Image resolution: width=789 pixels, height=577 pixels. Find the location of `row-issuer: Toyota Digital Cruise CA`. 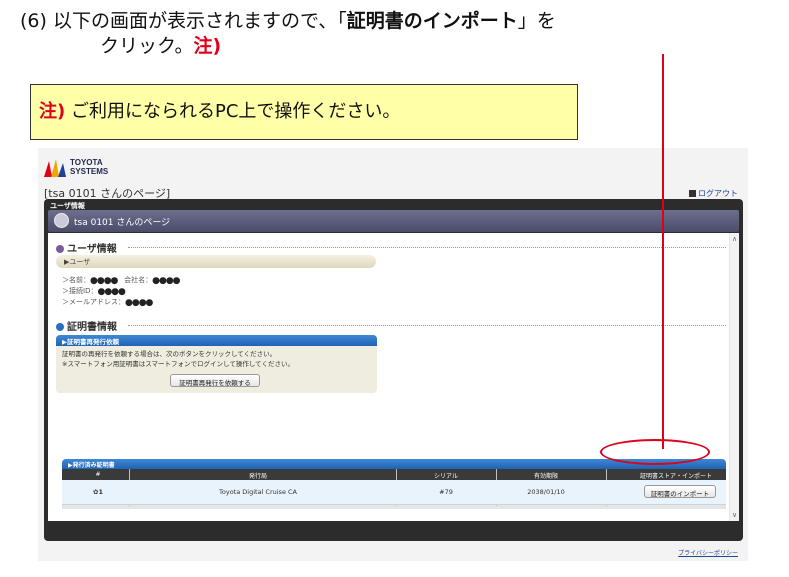

row-issuer: Toyota Digital Cruise CA is located at coordinates (258, 492).